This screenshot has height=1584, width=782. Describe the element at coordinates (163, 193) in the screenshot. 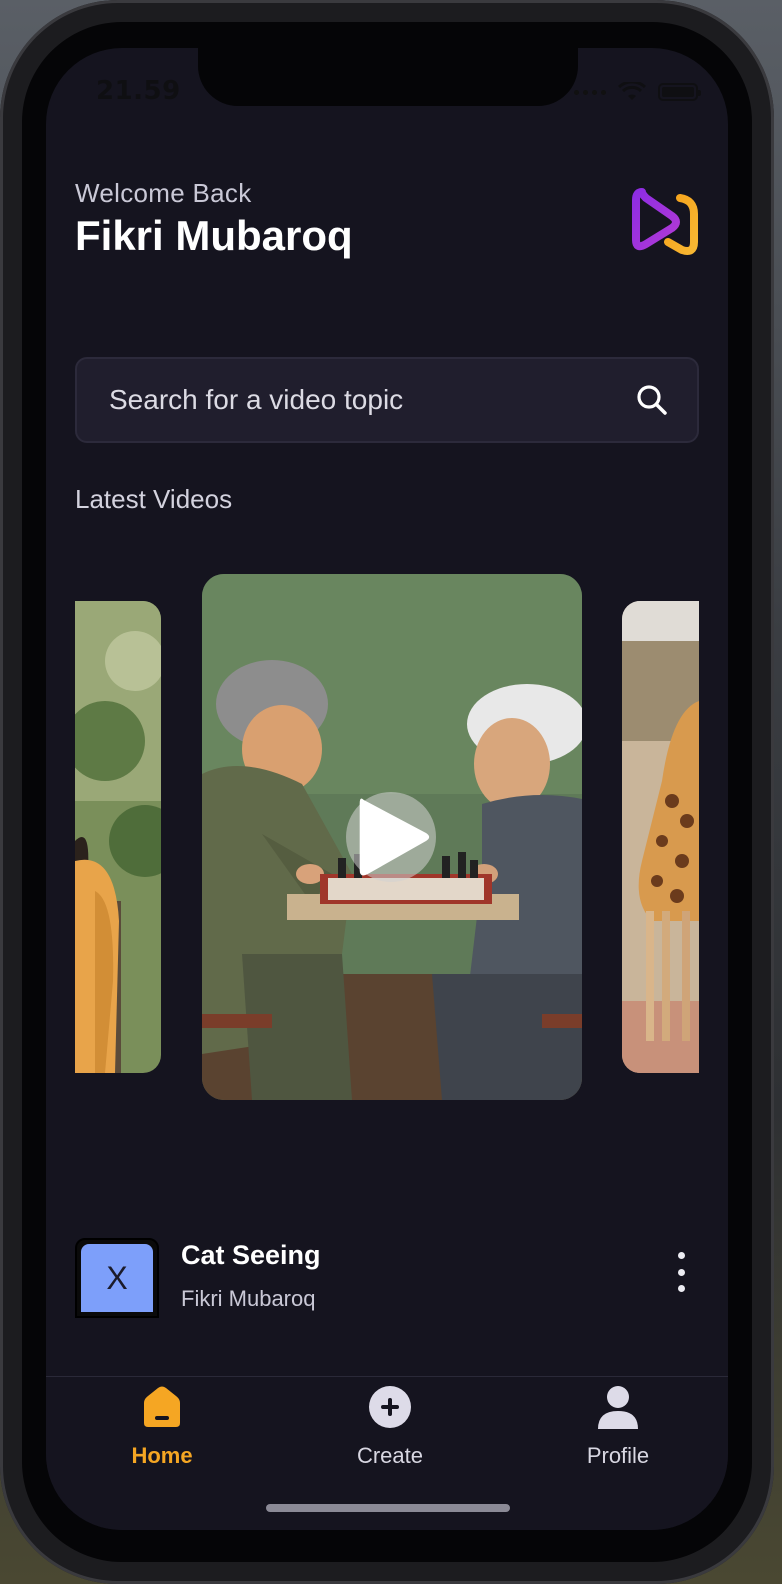

I see `welcome-text: Welcome Back` at that location.